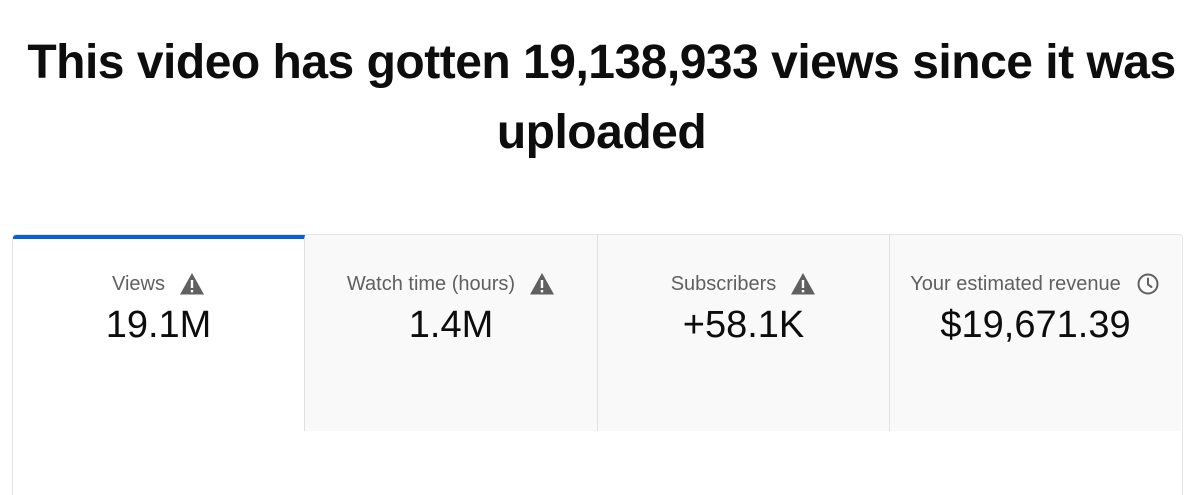 The width and height of the screenshot is (1203, 495). Describe the element at coordinates (1035, 325) in the screenshot. I see `tab-value: $19,671.39` at that location.